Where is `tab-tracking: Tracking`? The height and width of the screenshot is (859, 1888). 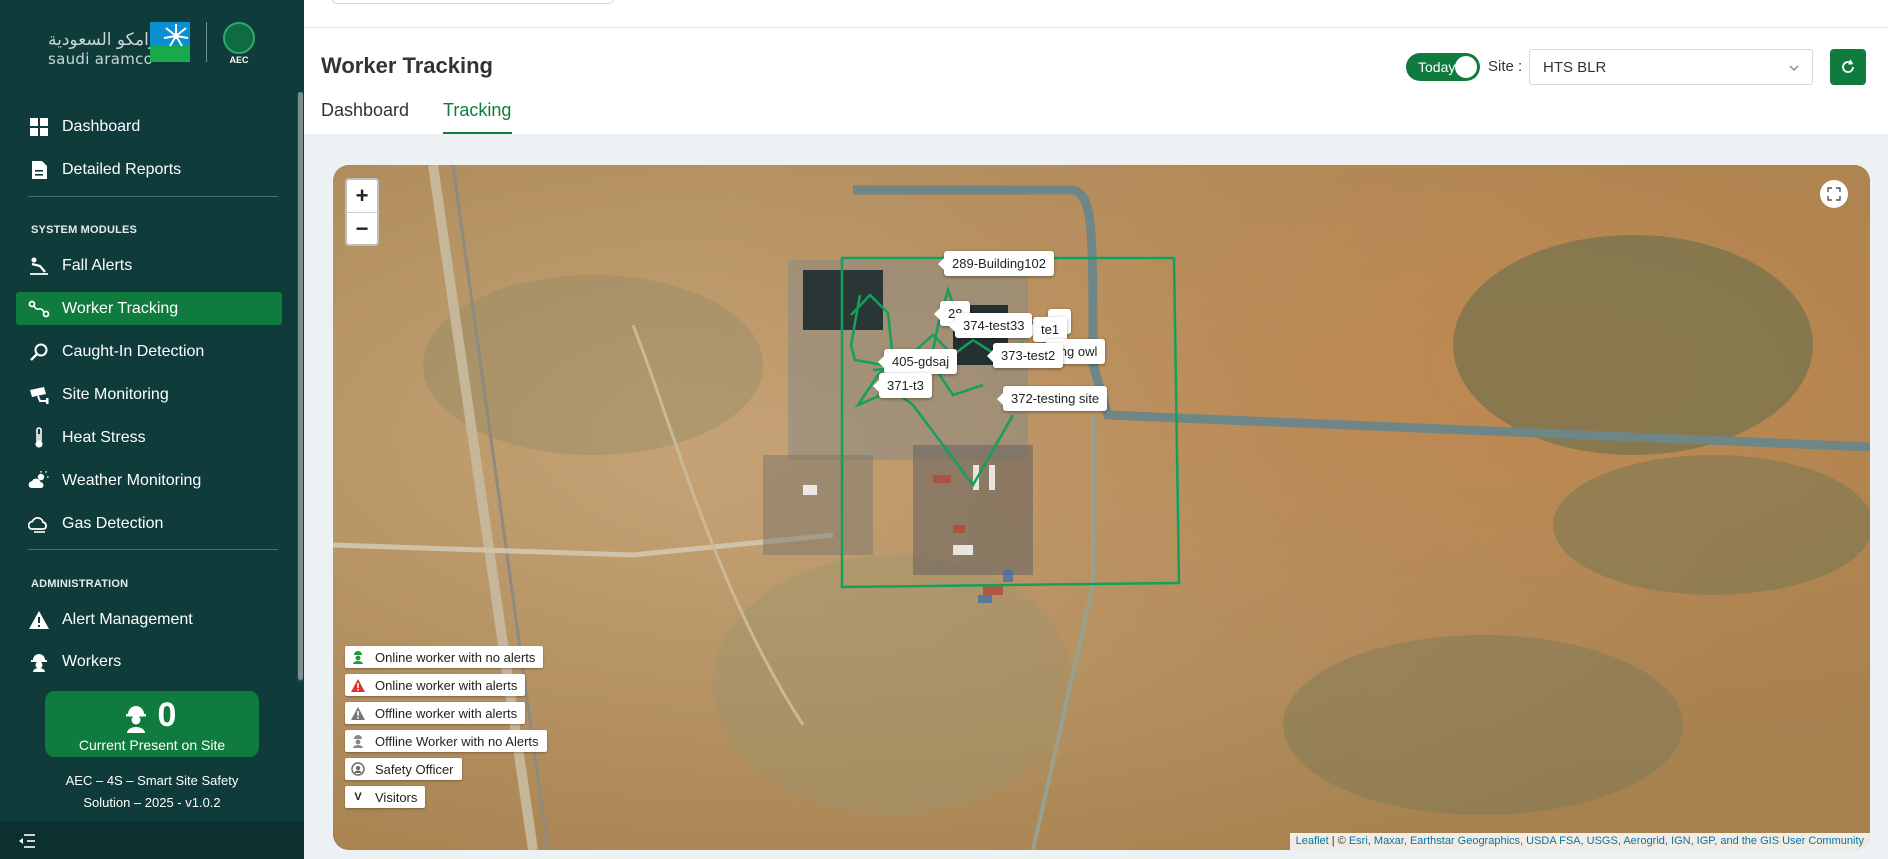
tab-tracking: Tracking is located at coordinates (477, 110).